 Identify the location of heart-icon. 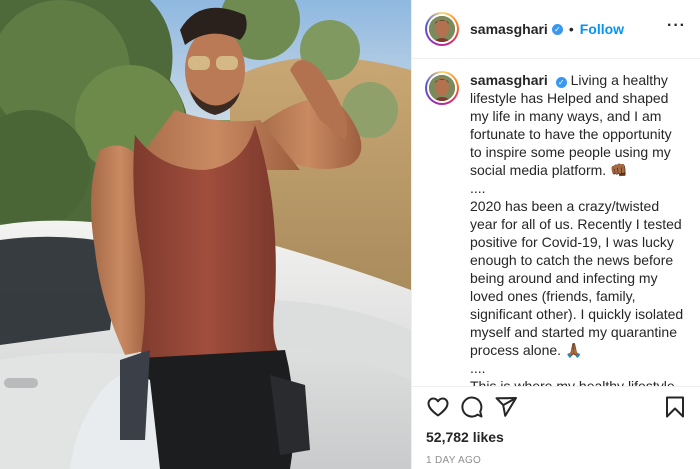
(438, 407).